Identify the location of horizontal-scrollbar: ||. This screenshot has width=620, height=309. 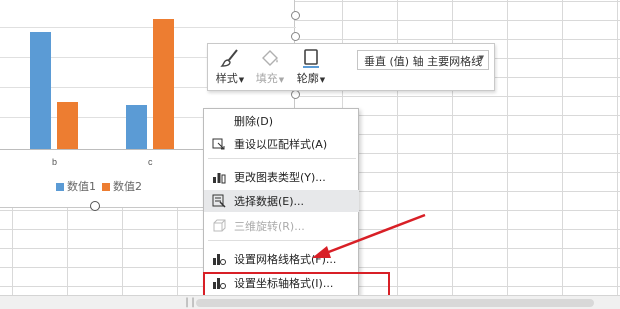
(310, 302).